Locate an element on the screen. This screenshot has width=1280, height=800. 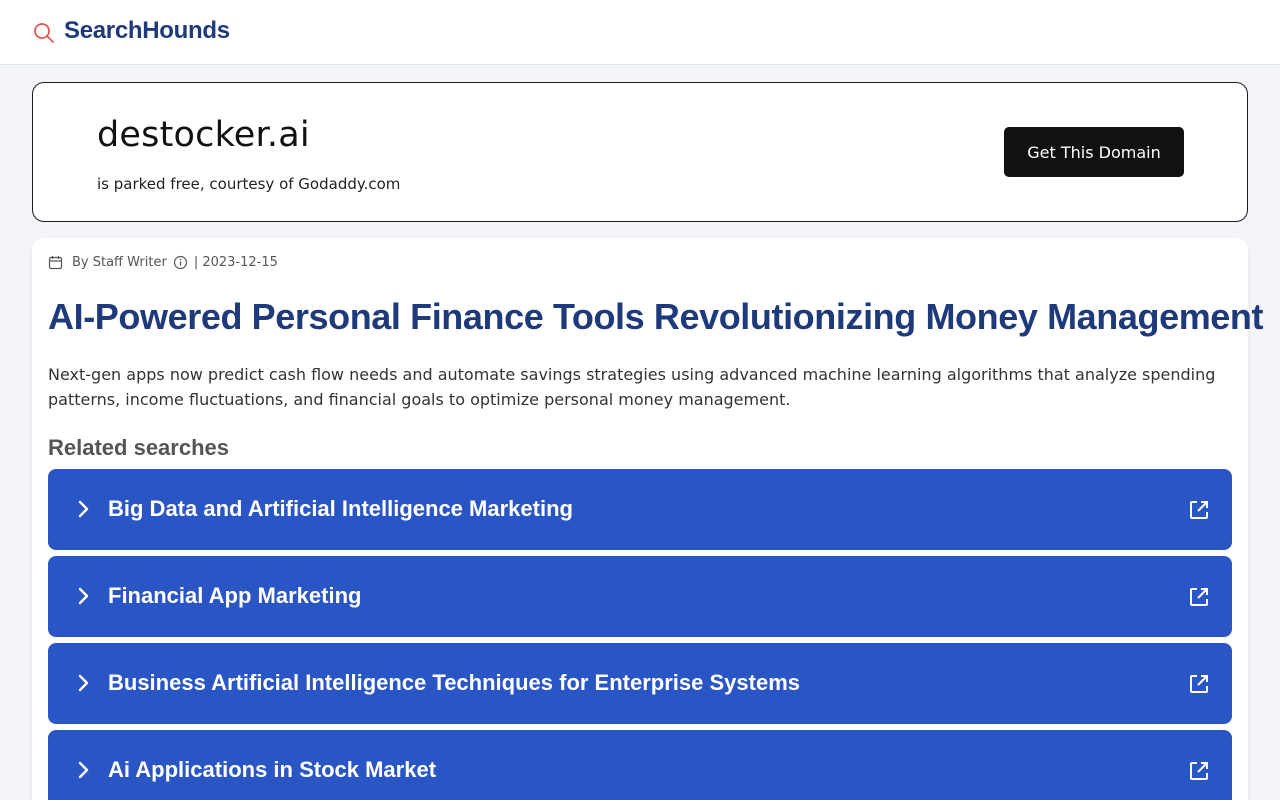
related-search-item: Financial App Marketing is located at coordinates (640, 596).